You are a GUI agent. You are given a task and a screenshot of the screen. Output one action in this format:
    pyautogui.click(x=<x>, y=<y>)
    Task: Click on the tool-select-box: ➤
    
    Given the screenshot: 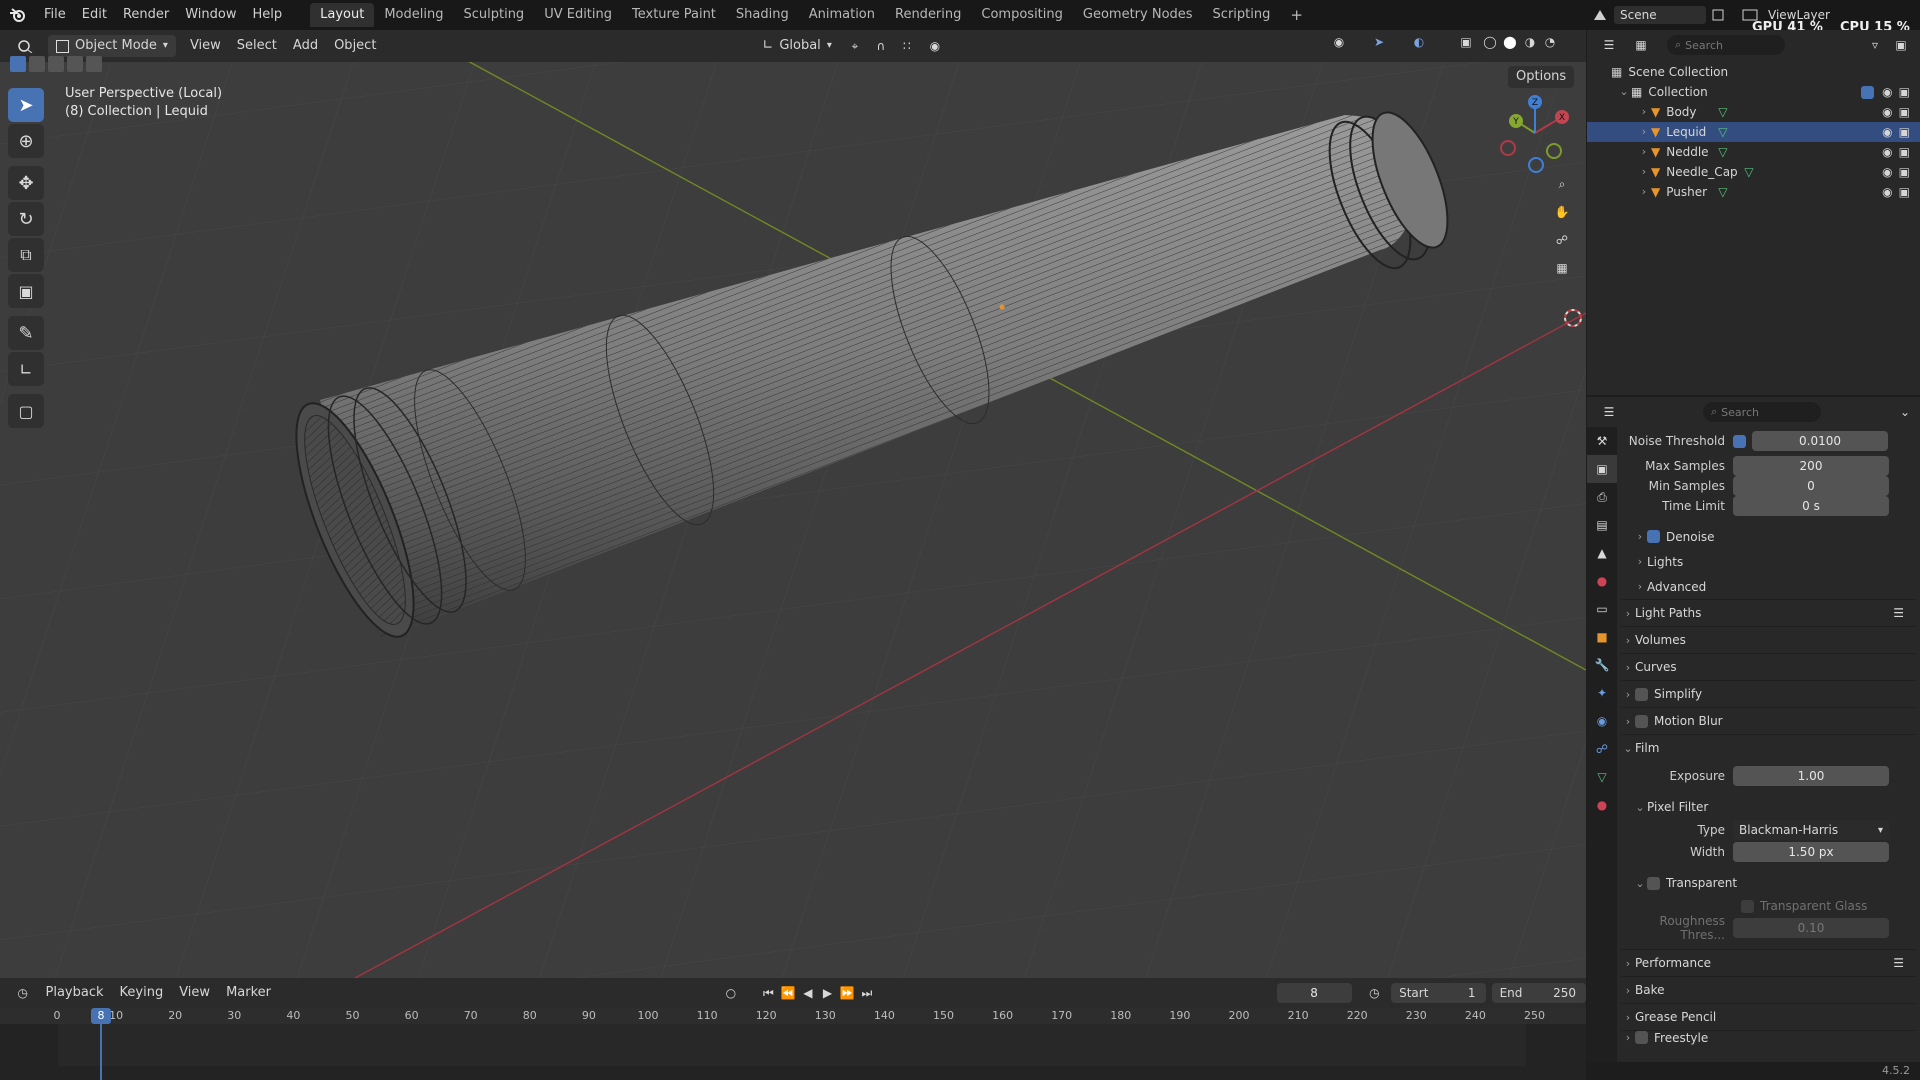 What is the action you would take?
    pyautogui.click(x=26, y=105)
    